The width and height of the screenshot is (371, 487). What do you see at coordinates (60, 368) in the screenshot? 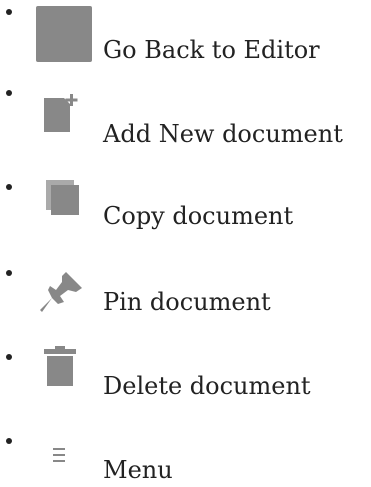
I see `trash-icon` at bounding box center [60, 368].